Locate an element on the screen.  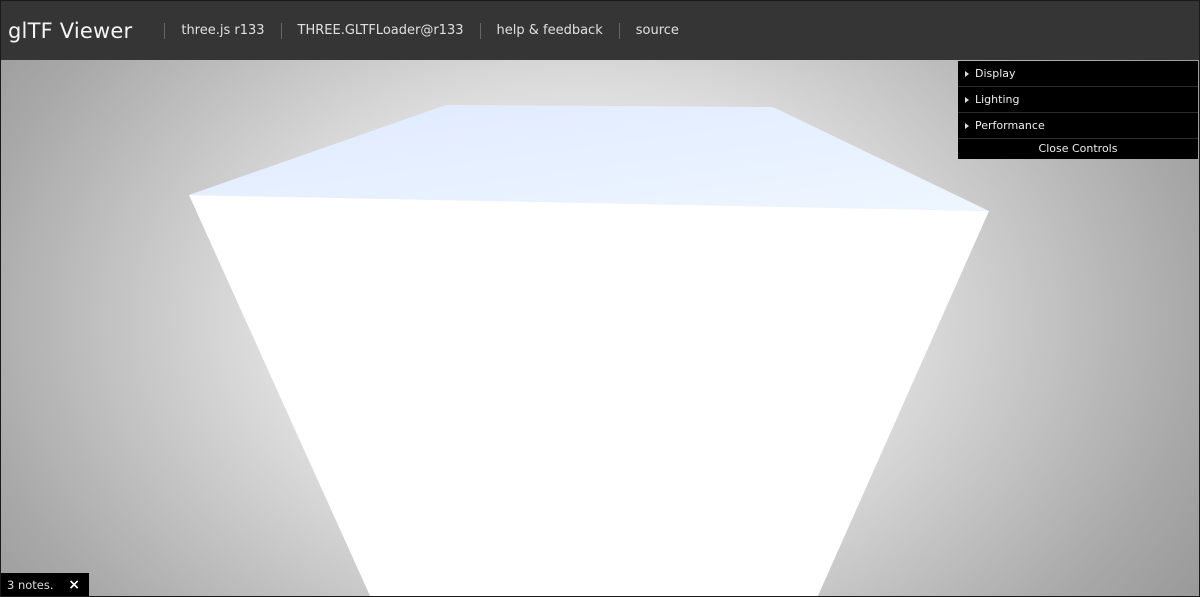
close-icon: × is located at coordinates (74, 585).